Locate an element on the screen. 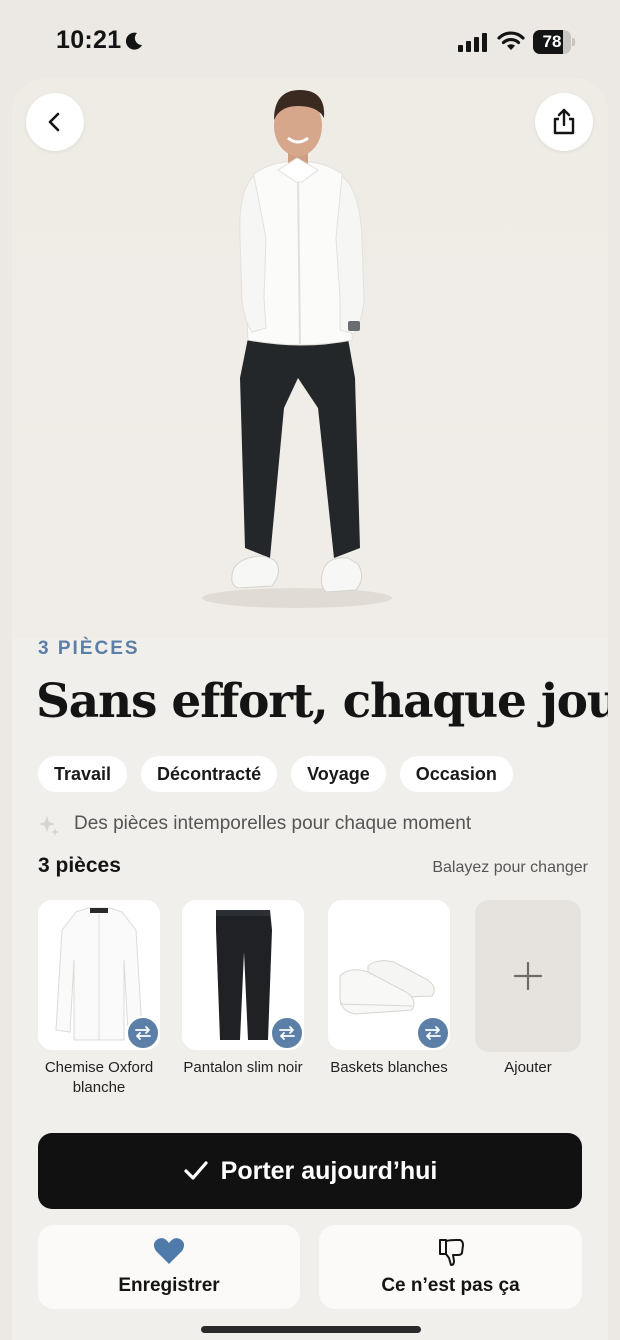 The height and width of the screenshot is (1340, 620). moon-icon is located at coordinates (133, 41).